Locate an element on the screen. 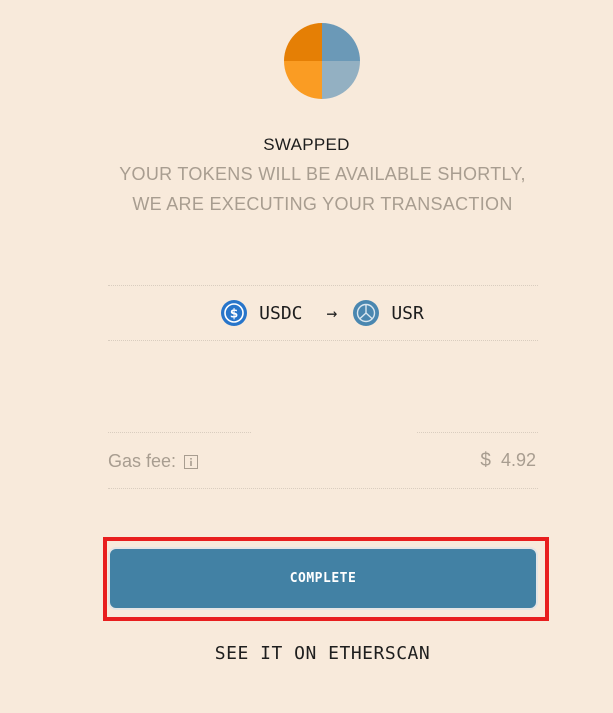 The height and width of the screenshot is (713, 613). gas-bottom-divider is located at coordinates (323, 488).